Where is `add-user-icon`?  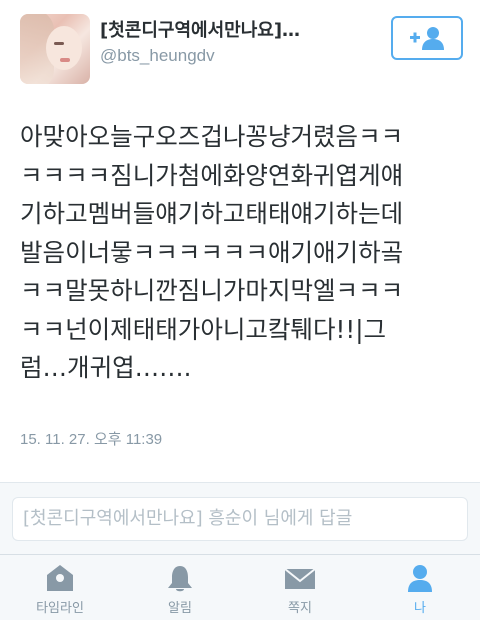
add-user-icon is located at coordinates (427, 38).